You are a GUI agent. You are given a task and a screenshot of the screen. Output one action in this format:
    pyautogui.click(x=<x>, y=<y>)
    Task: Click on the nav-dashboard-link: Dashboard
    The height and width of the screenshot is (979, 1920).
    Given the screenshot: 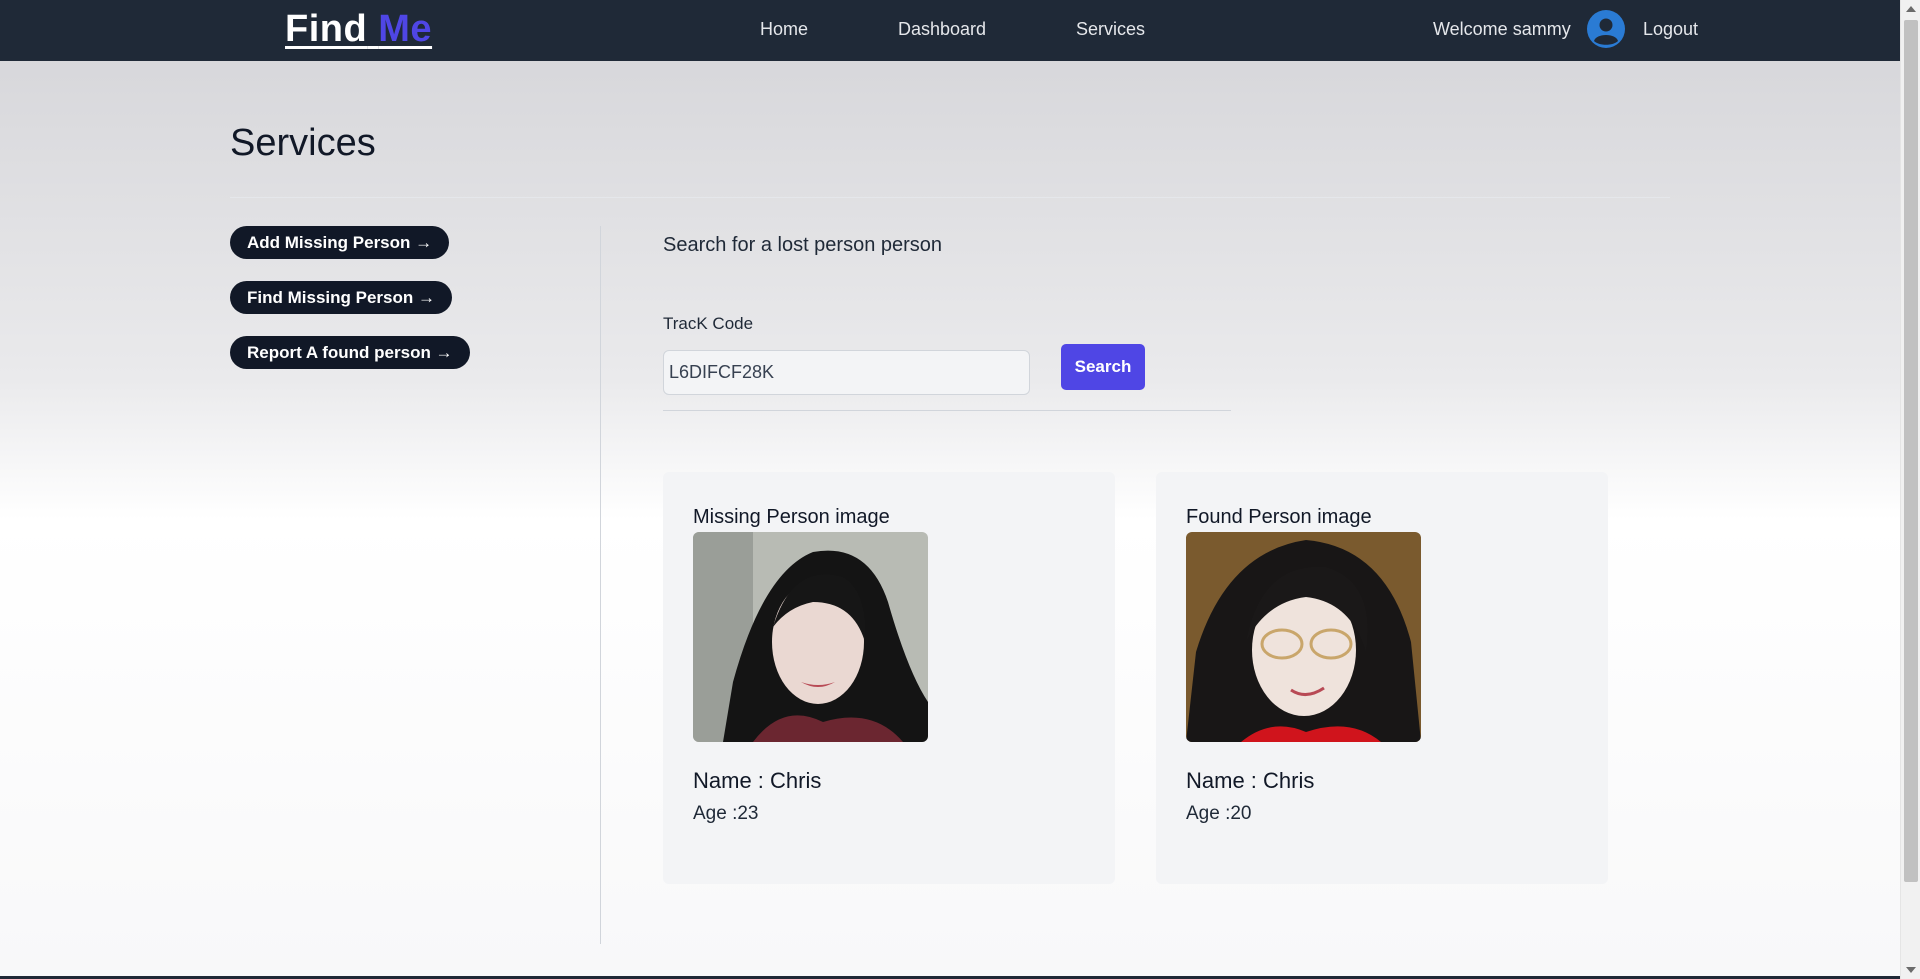 What is the action you would take?
    pyautogui.click(x=942, y=29)
    